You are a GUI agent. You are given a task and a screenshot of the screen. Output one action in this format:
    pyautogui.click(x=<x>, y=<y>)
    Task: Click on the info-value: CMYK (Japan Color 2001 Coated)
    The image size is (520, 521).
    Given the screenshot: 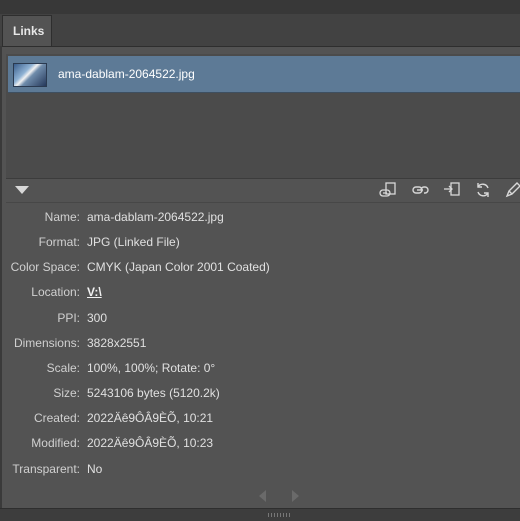 What is the action you would take?
    pyautogui.click(x=178, y=267)
    